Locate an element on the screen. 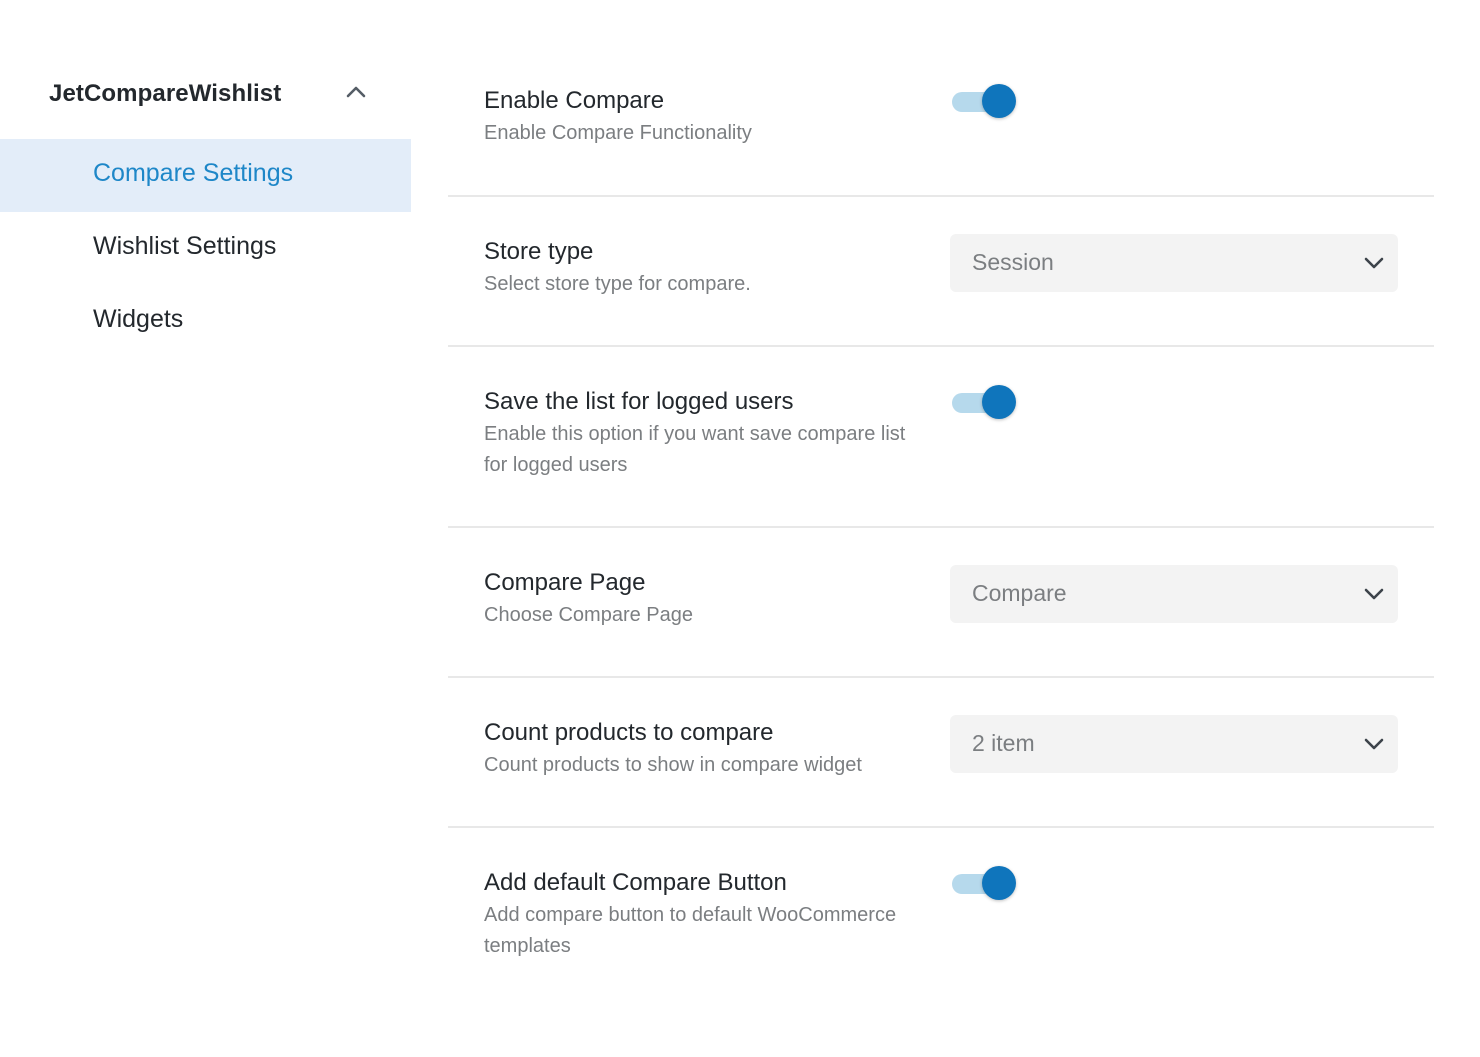  setting-title: Enable Compare is located at coordinates (574, 100).